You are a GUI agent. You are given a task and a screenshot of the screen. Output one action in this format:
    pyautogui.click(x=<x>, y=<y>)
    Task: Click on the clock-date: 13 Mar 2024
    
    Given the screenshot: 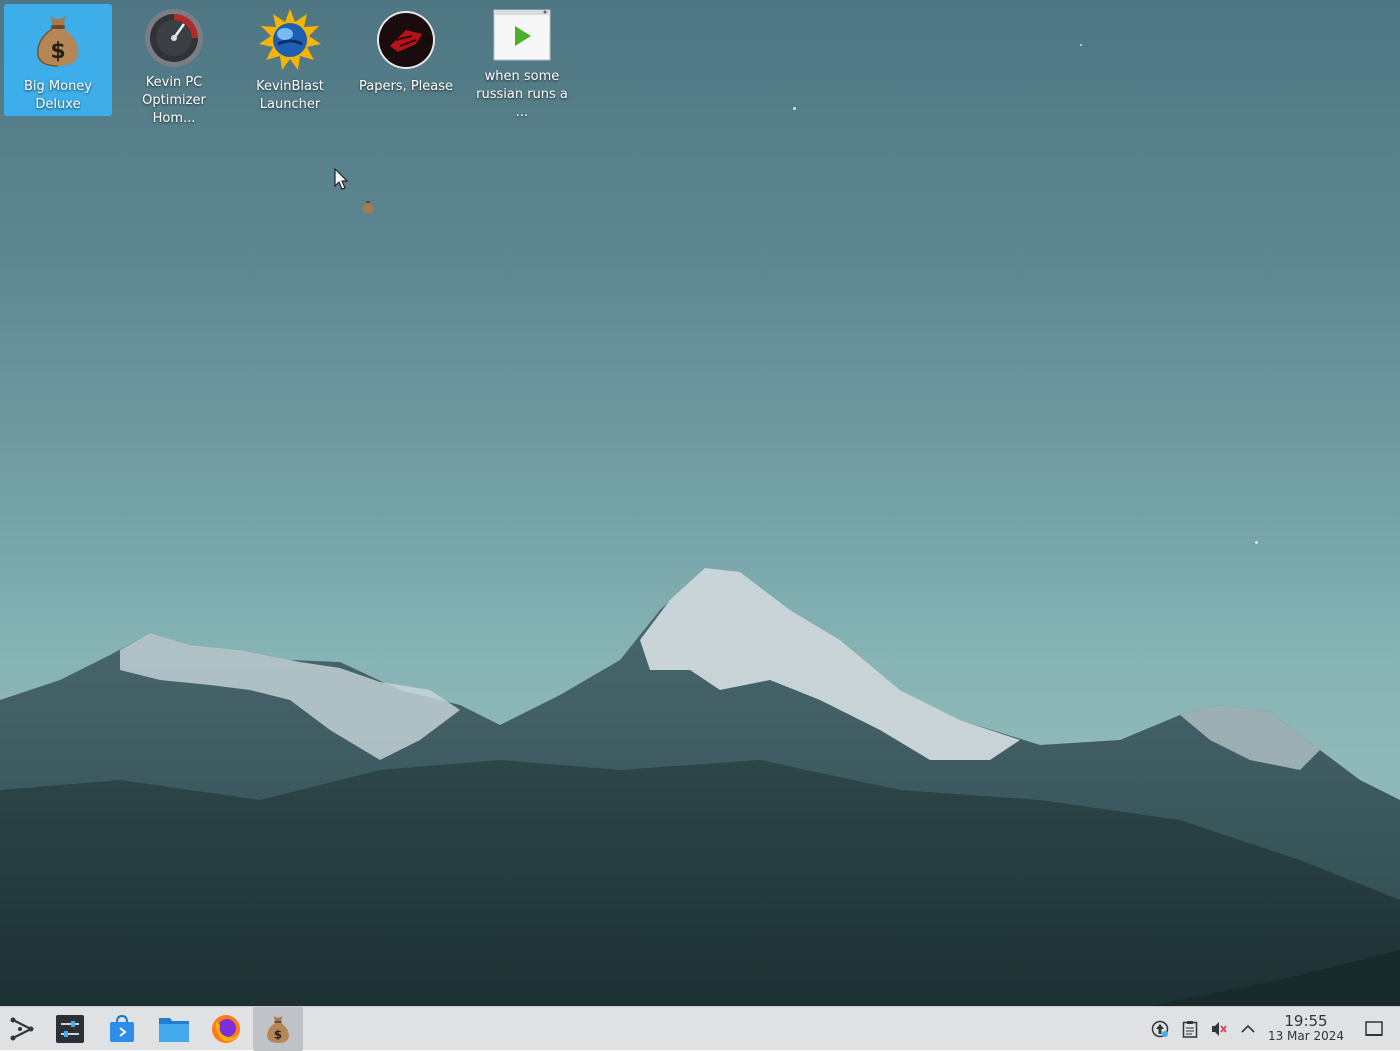 What is the action you would take?
    pyautogui.click(x=1306, y=1036)
    